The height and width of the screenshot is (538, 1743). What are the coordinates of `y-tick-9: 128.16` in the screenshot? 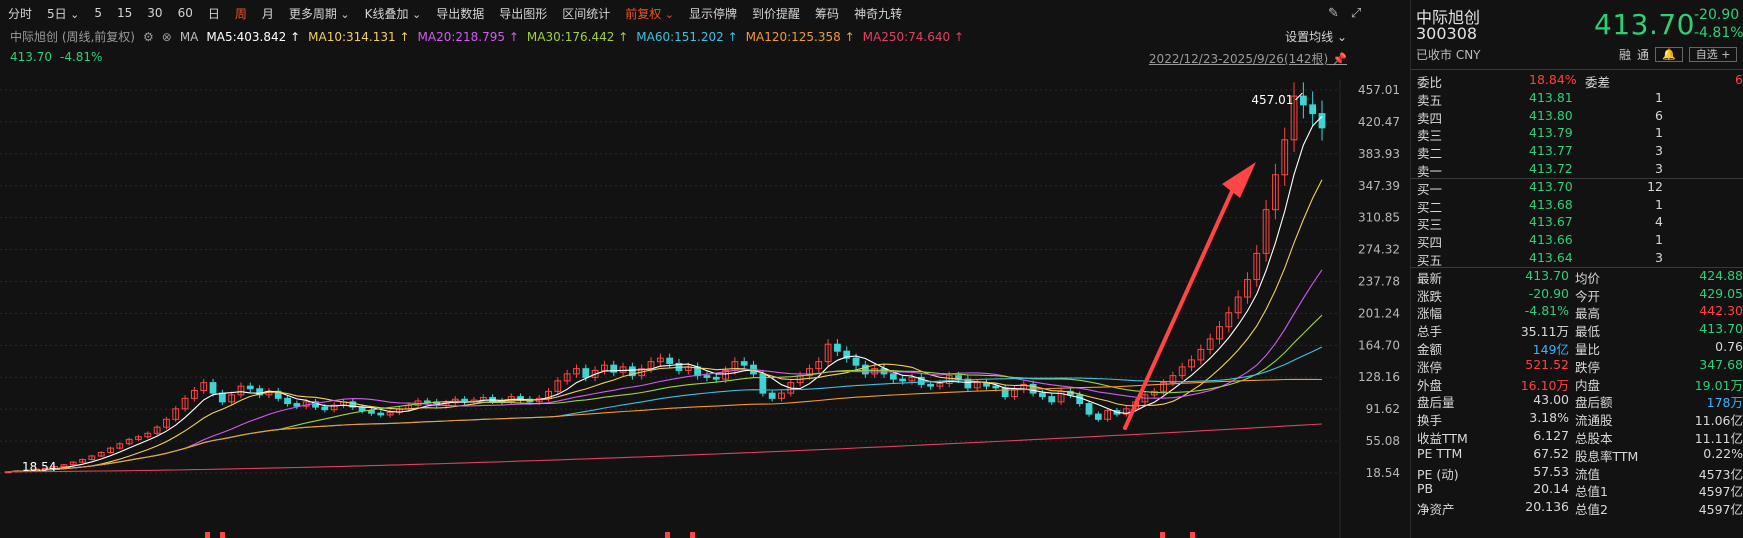 It's located at (1379, 377).